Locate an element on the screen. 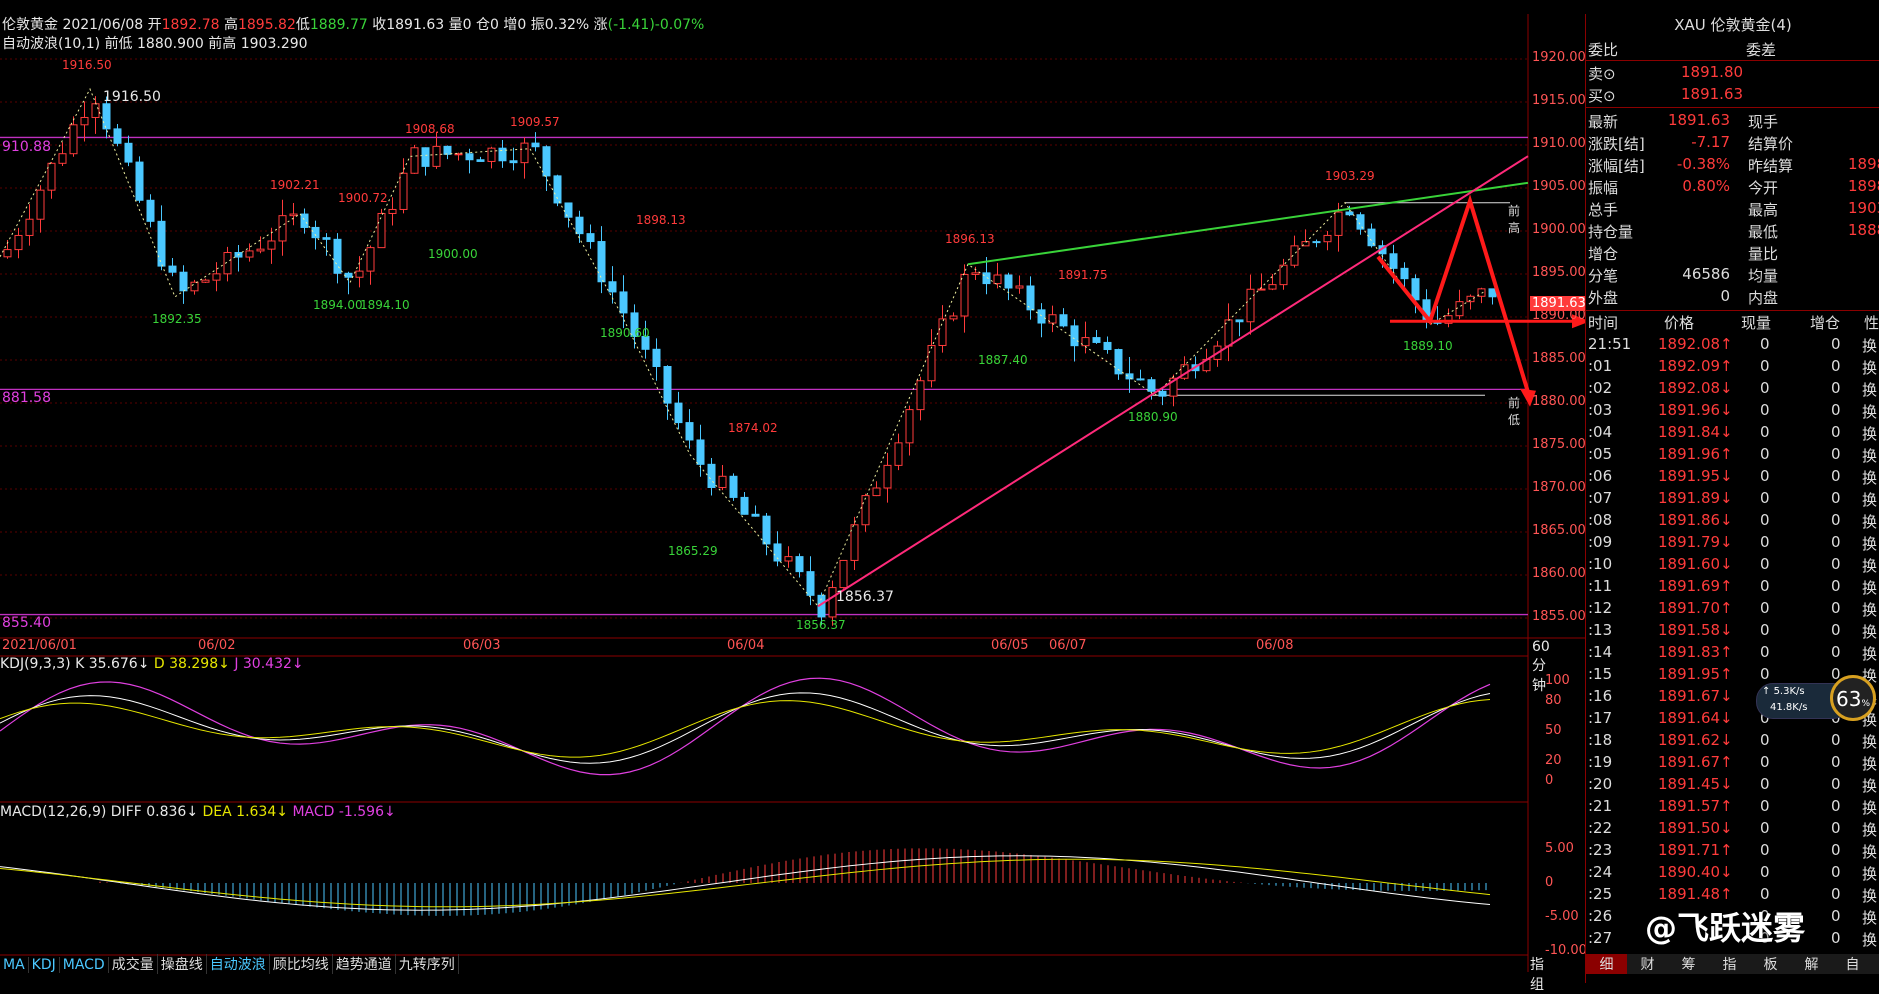  tick-row: :14 1891.83↑ 0 0 换 is located at coordinates (1732, 654).